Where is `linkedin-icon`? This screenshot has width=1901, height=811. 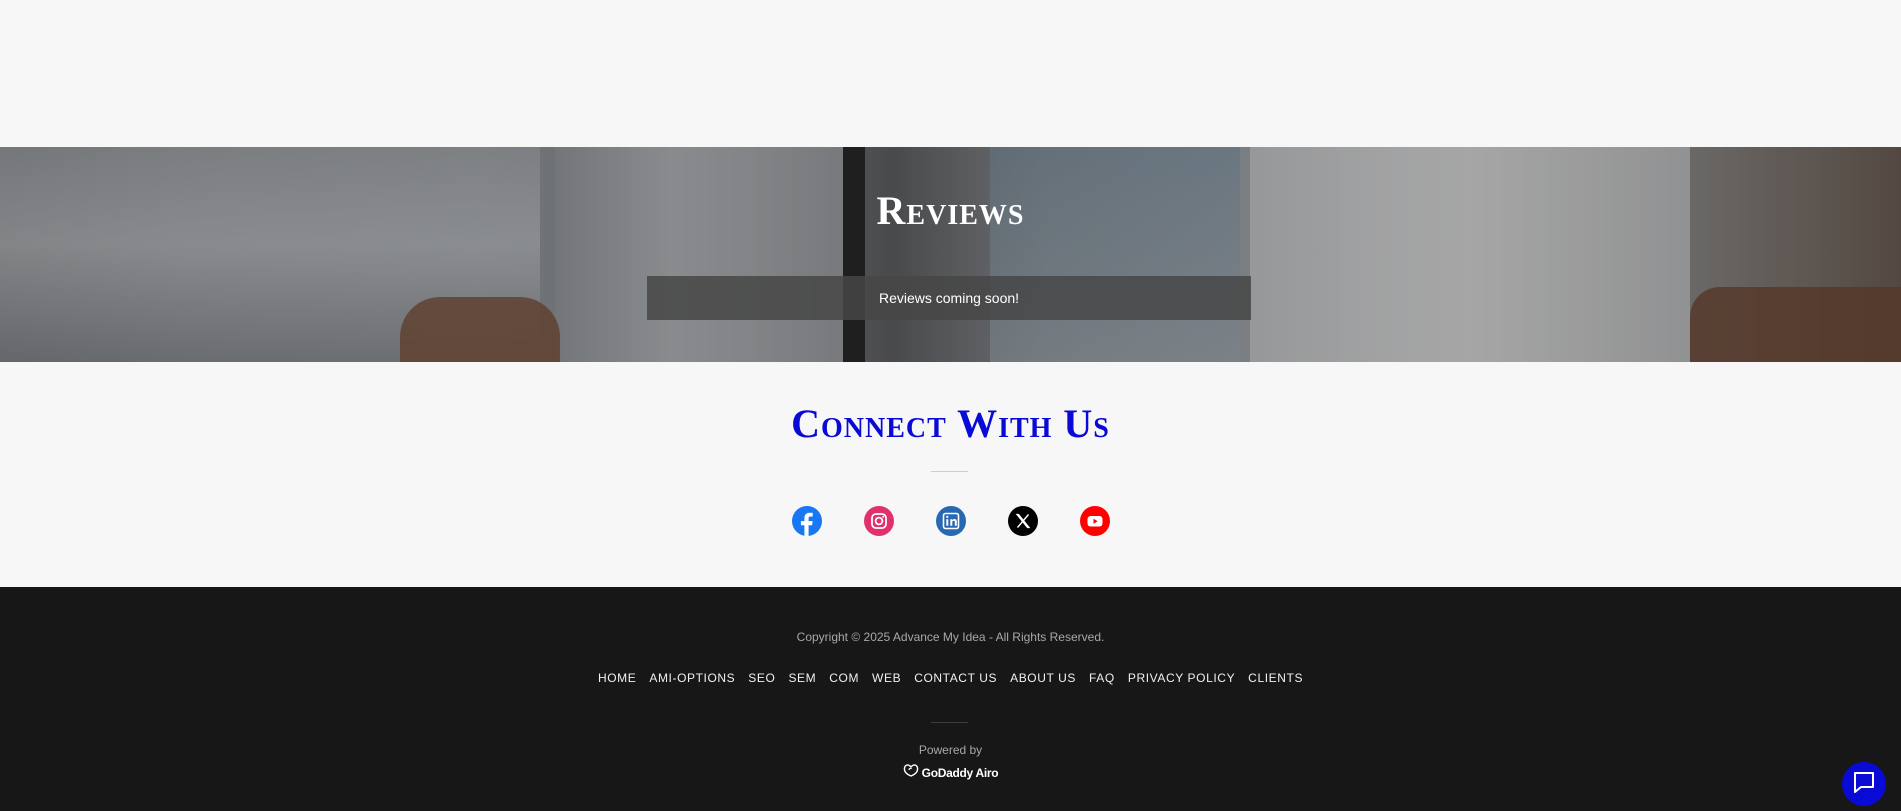
linkedin-icon is located at coordinates (950, 521).